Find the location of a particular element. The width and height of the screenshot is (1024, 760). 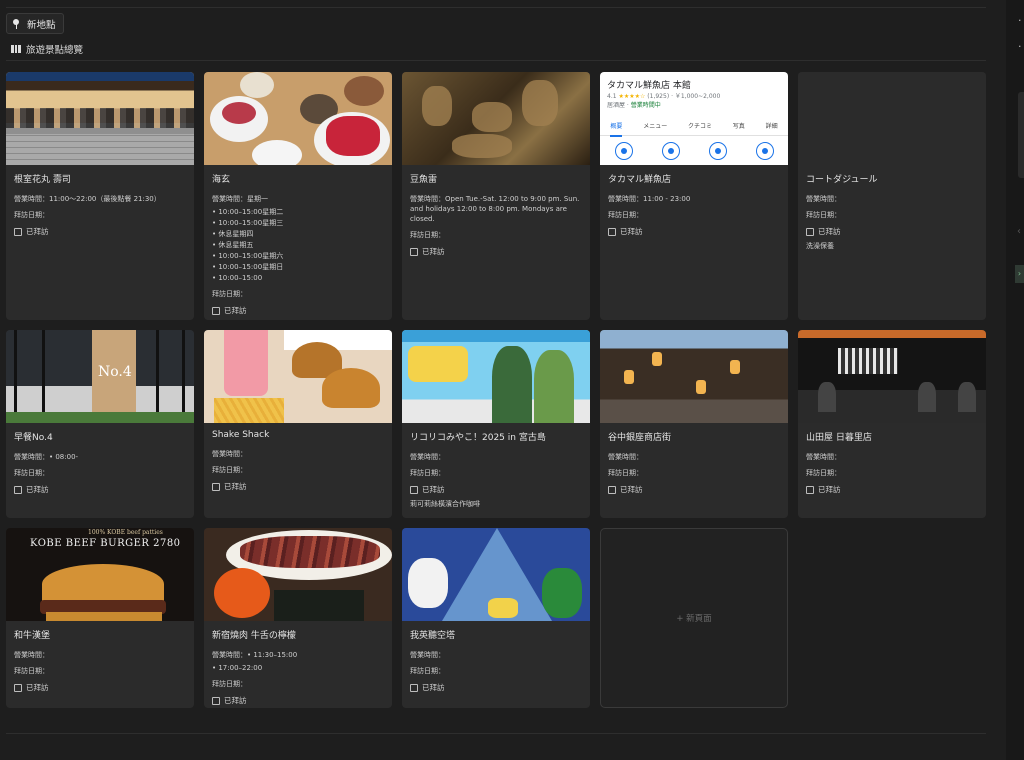

place-image: No.4 is located at coordinates (100, 376).